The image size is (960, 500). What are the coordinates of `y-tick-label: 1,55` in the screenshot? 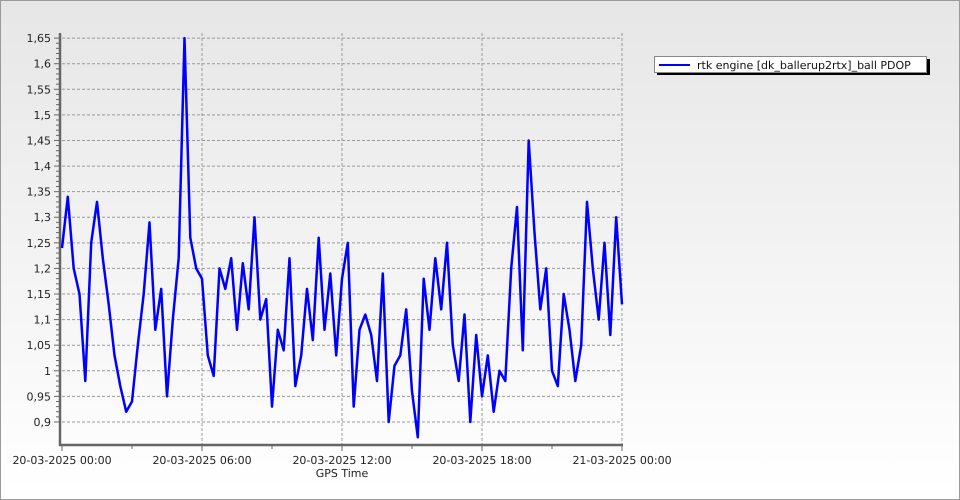 It's located at (38, 89).